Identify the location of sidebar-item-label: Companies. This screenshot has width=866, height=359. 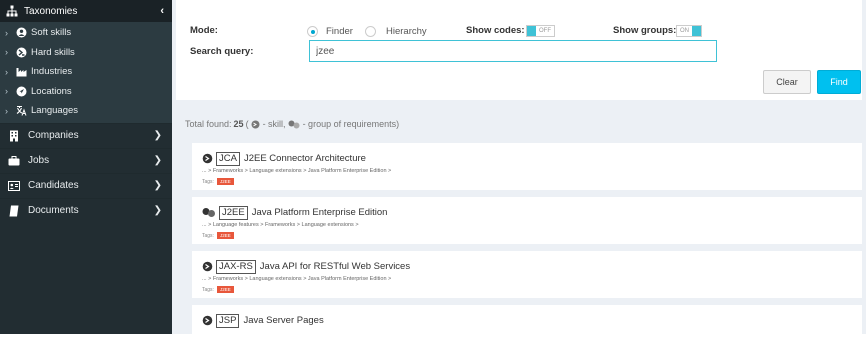
(53, 135).